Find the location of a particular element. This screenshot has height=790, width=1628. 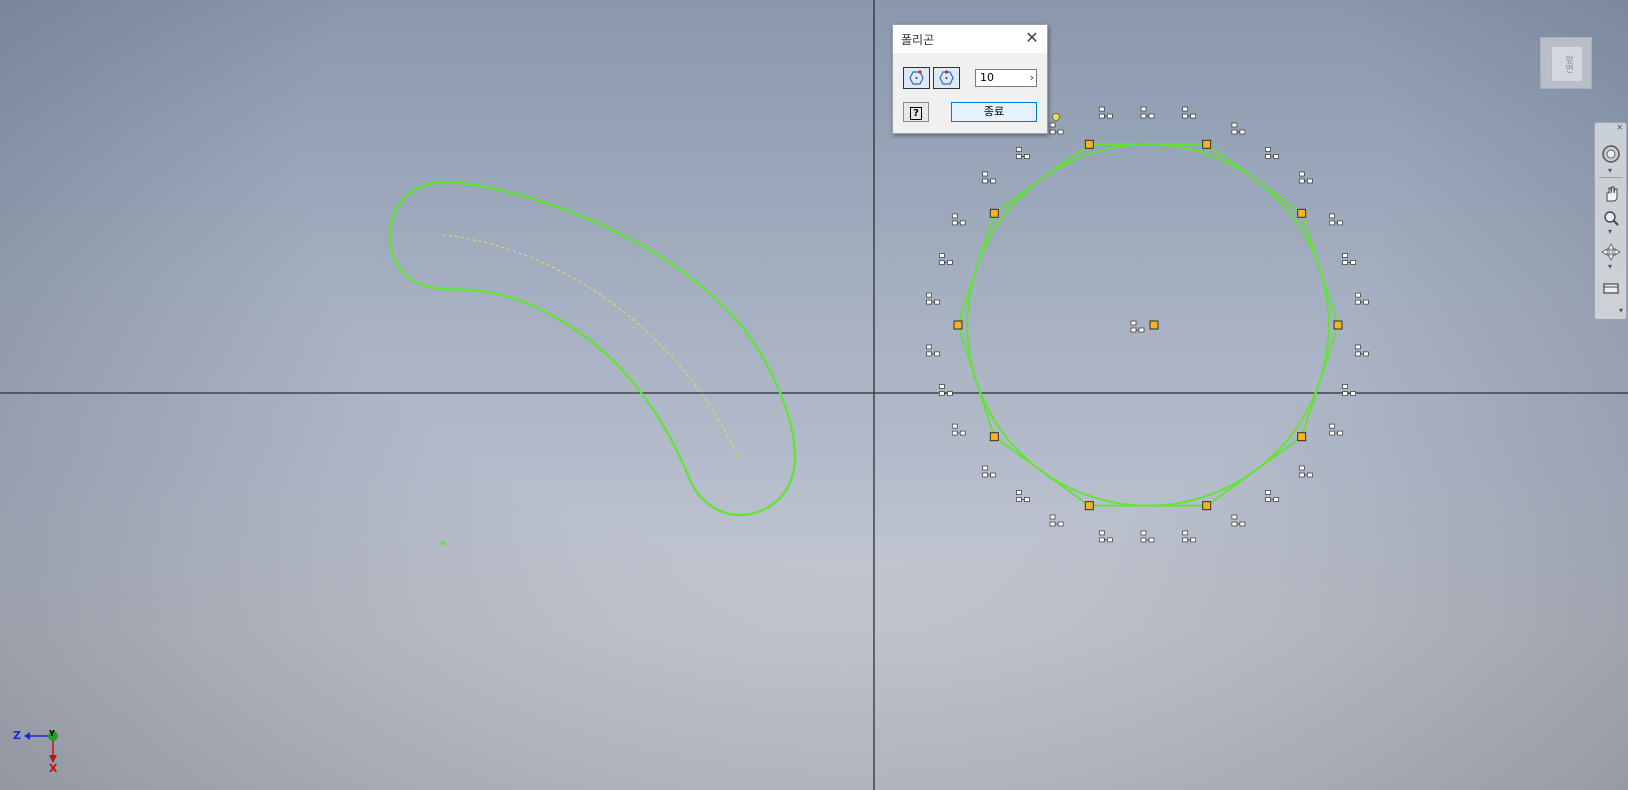

polygon-vertices is located at coordinates (1148, 325).